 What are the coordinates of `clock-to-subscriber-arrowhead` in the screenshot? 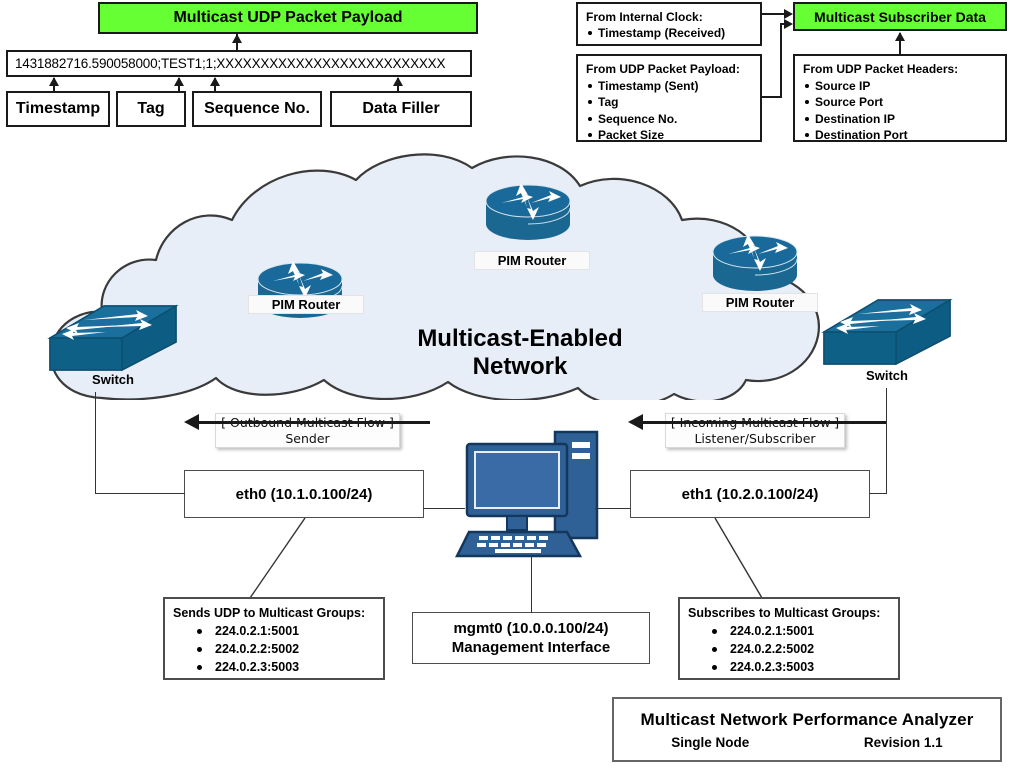 It's located at (788, 14).